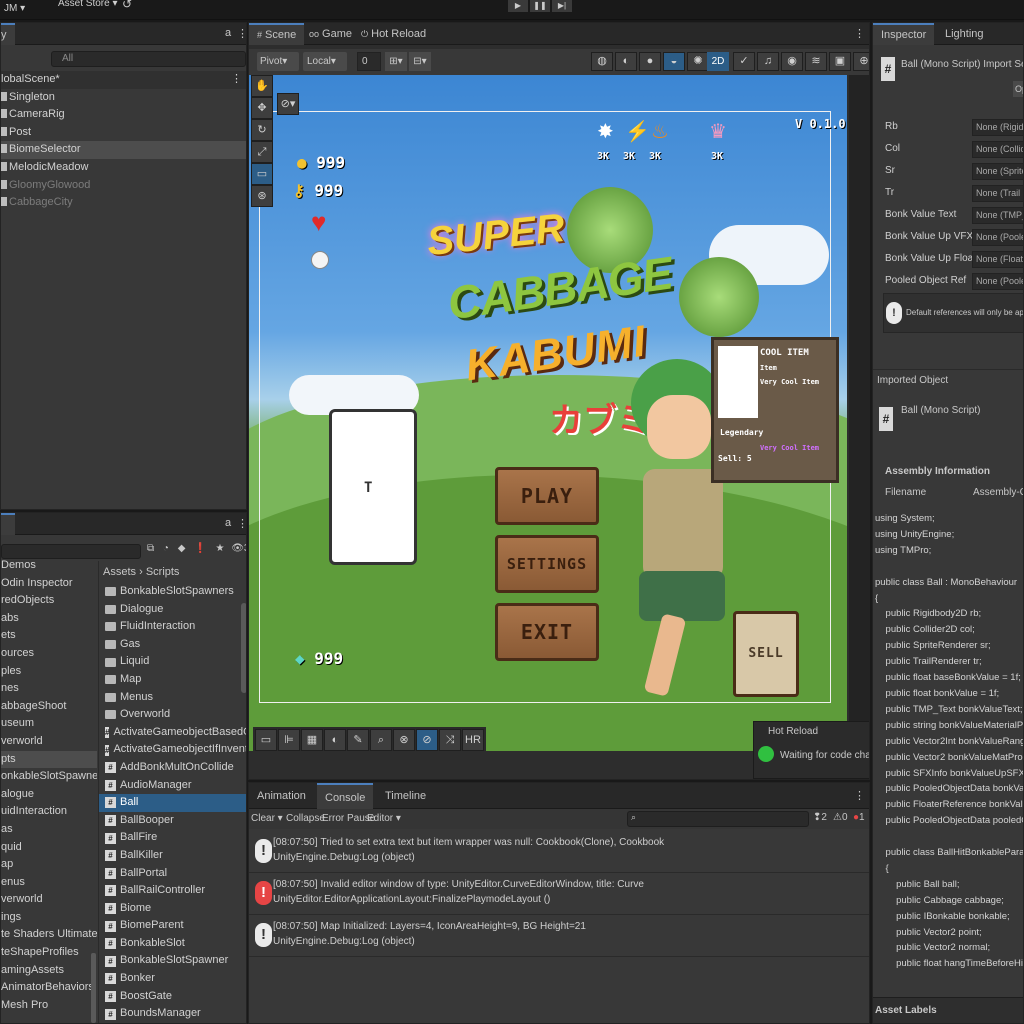 The height and width of the screenshot is (1024, 1024). Describe the element at coordinates (166, 548) in the screenshot. I see `filter-label-icon: ◔` at that location.